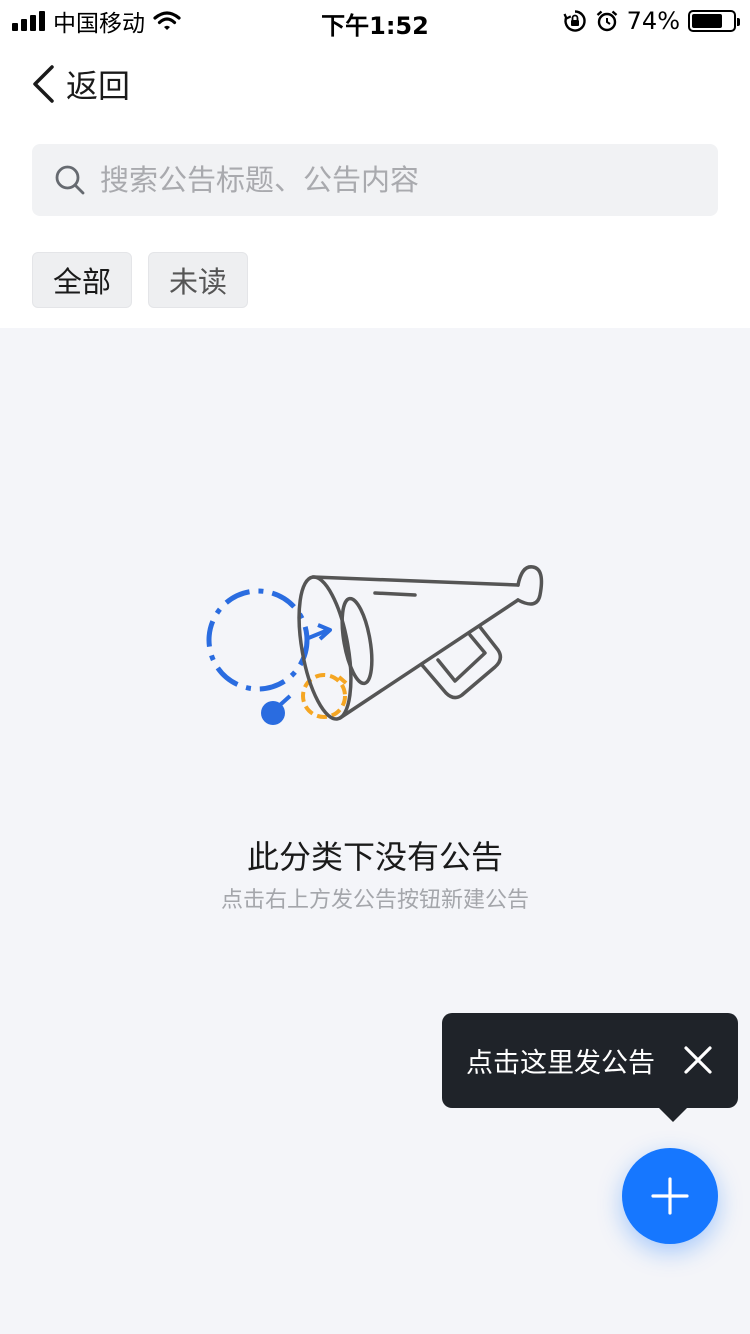 The height and width of the screenshot is (1334, 750). I want to click on battery-icon, so click(714, 21).